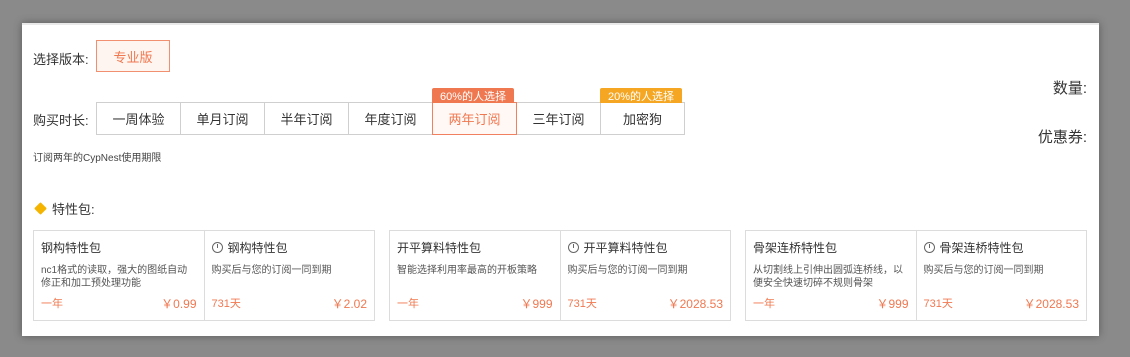 Image resolution: width=1130 pixels, height=357 pixels. I want to click on duration-option-dongle: 20%的人选择 加密狗, so click(642, 111).